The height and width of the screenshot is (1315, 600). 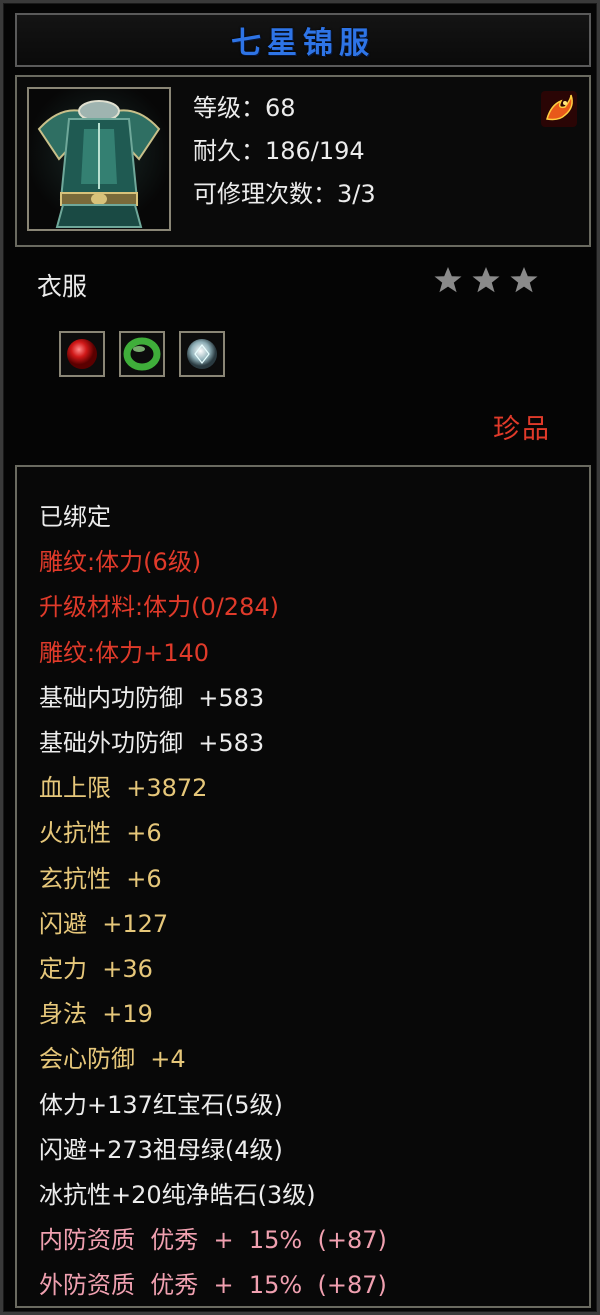 What do you see at coordinates (161, 1104) in the screenshot?
I see `attribute-line: 体力+137红宝石(5级)` at bounding box center [161, 1104].